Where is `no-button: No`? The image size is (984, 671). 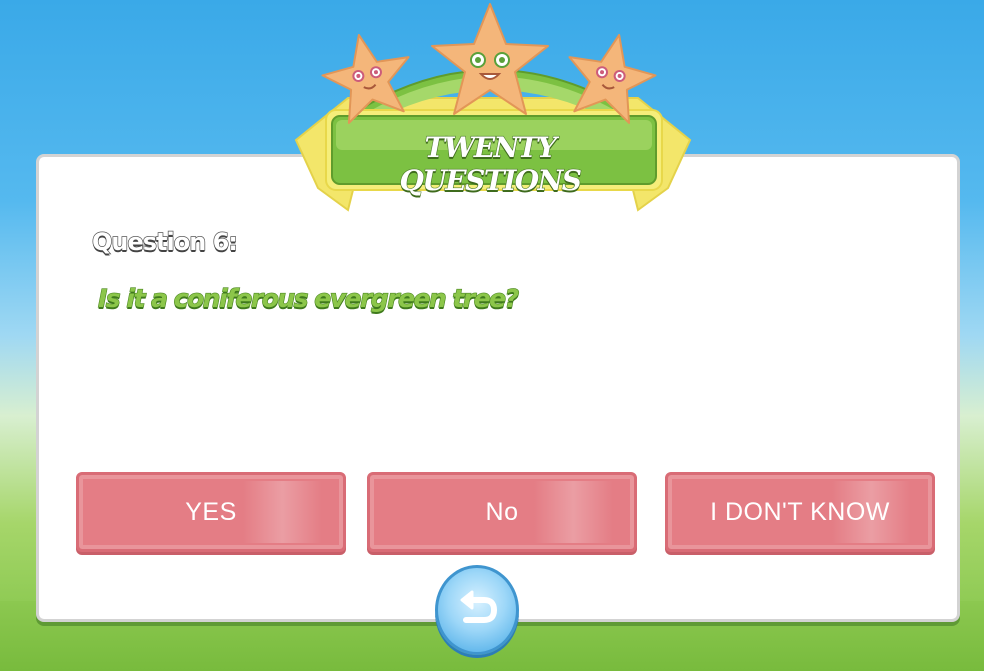
no-button: No is located at coordinates (502, 512).